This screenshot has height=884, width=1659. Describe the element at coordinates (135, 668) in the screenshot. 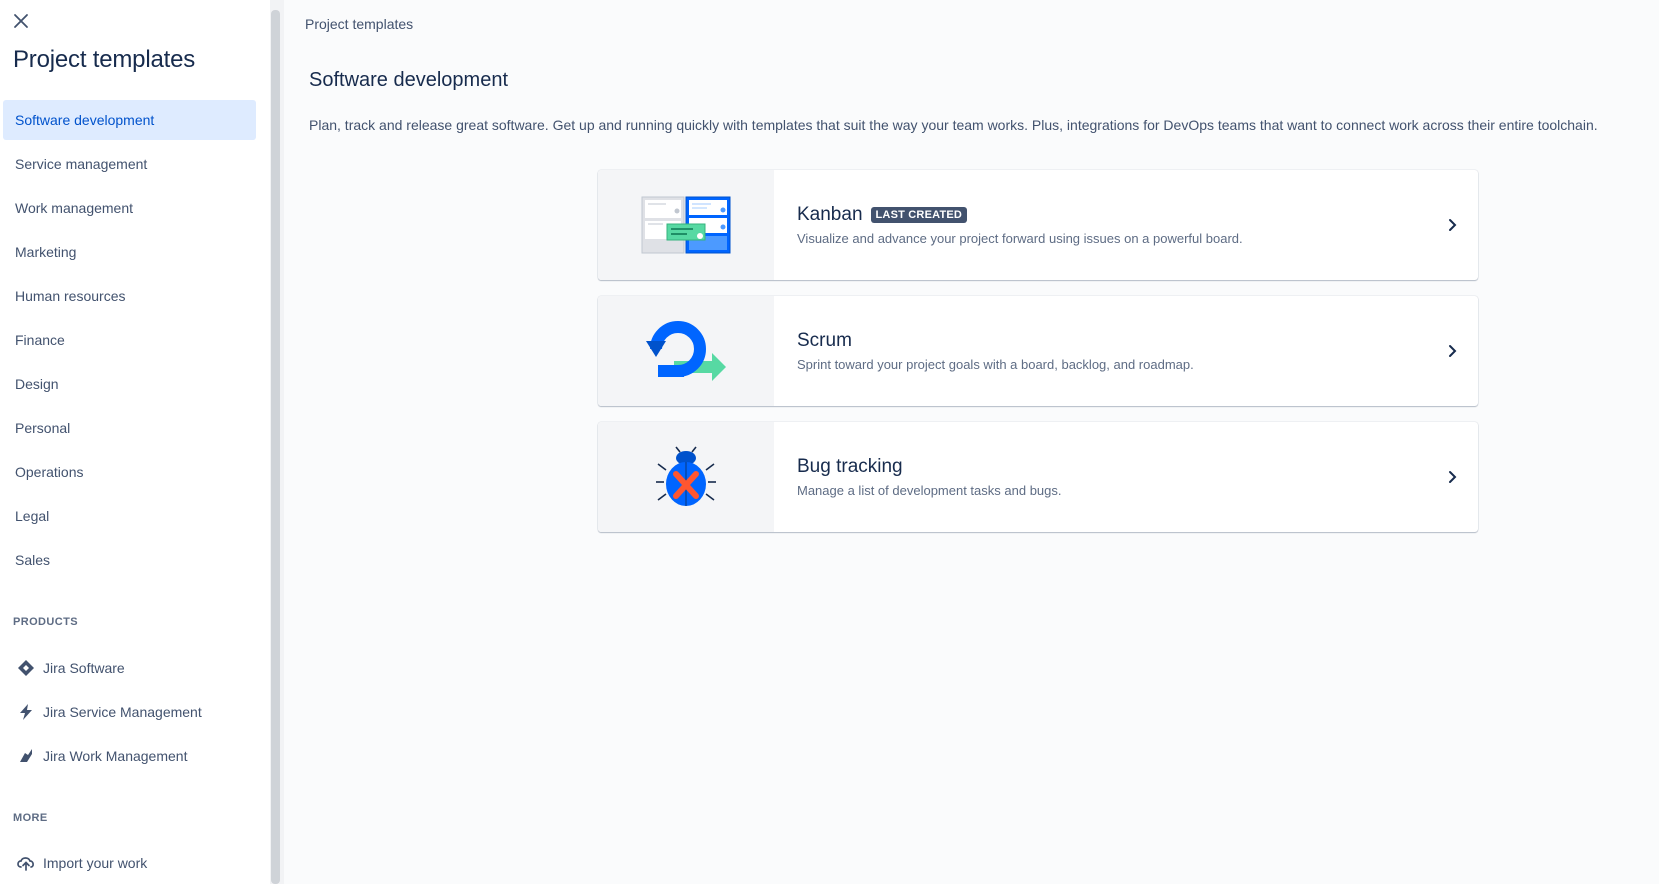

I see `product-jira-software: Jira Software` at that location.